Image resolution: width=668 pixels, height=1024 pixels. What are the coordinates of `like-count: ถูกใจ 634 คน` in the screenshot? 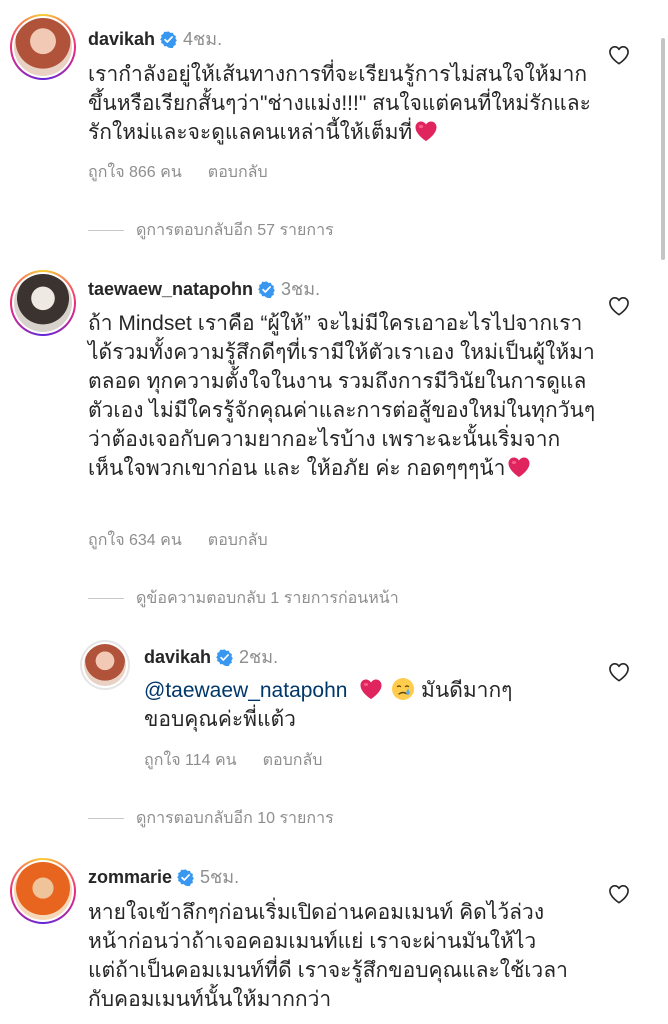 It's located at (135, 540).